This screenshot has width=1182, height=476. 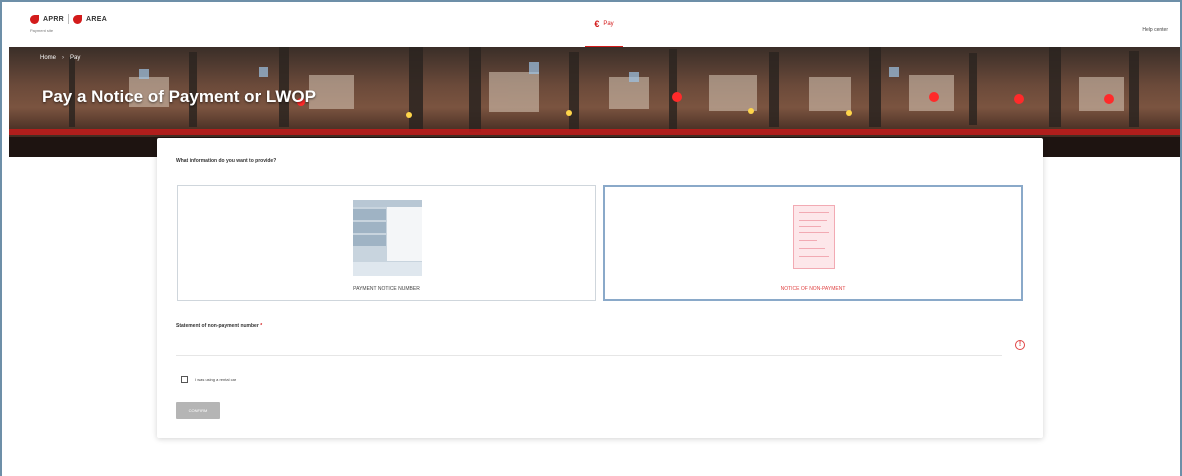 I want to click on top-header: APRR AREA Payment site € Pay Help center, so click(x=591, y=25).